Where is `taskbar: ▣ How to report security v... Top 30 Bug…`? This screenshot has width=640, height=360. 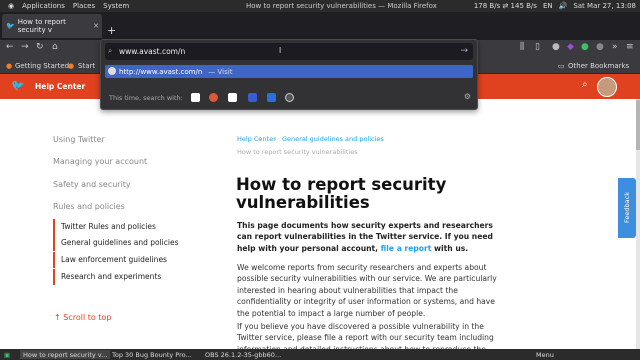
taskbar: ▣ How to report security v... Top 30 Bug… is located at coordinates (320, 354).